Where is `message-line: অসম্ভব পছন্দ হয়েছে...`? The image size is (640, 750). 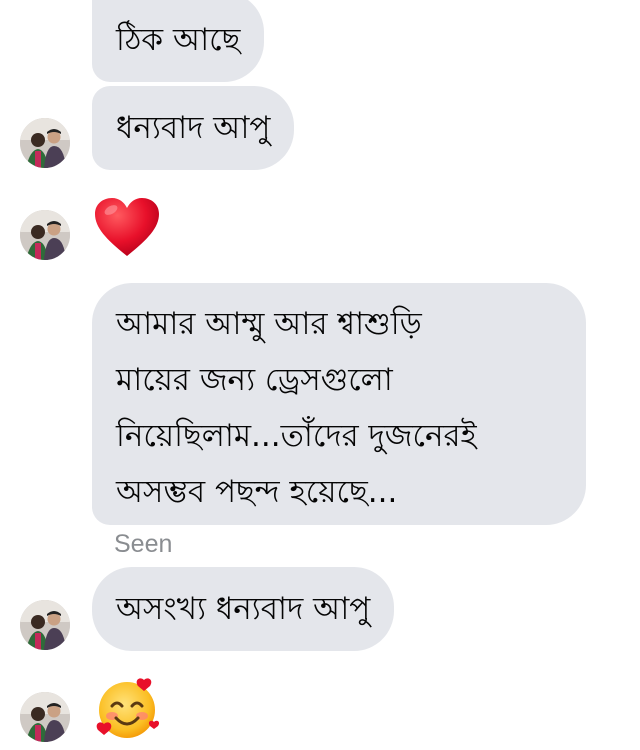
message-line: অসম্ভব পছন্দ হয়েছে... is located at coordinates (257, 492).